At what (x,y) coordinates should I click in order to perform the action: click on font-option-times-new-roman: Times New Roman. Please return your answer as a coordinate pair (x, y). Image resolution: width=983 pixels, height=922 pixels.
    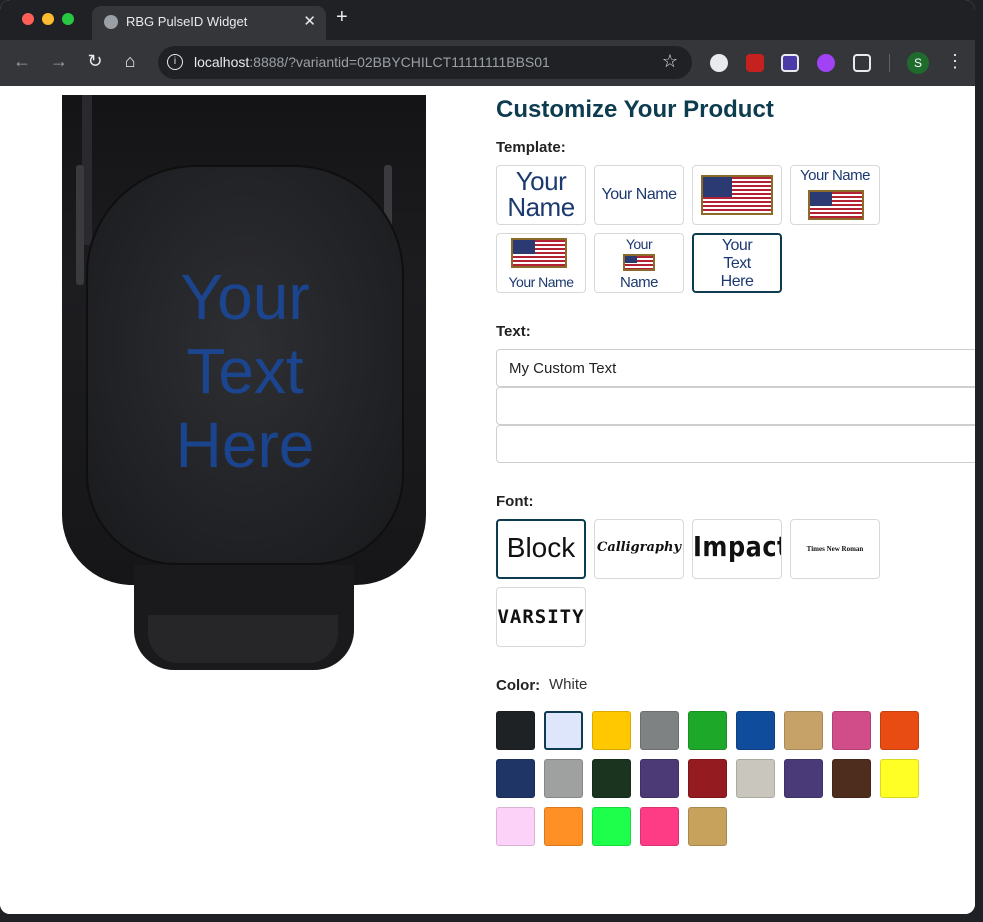
    Looking at the image, I should click on (835, 549).